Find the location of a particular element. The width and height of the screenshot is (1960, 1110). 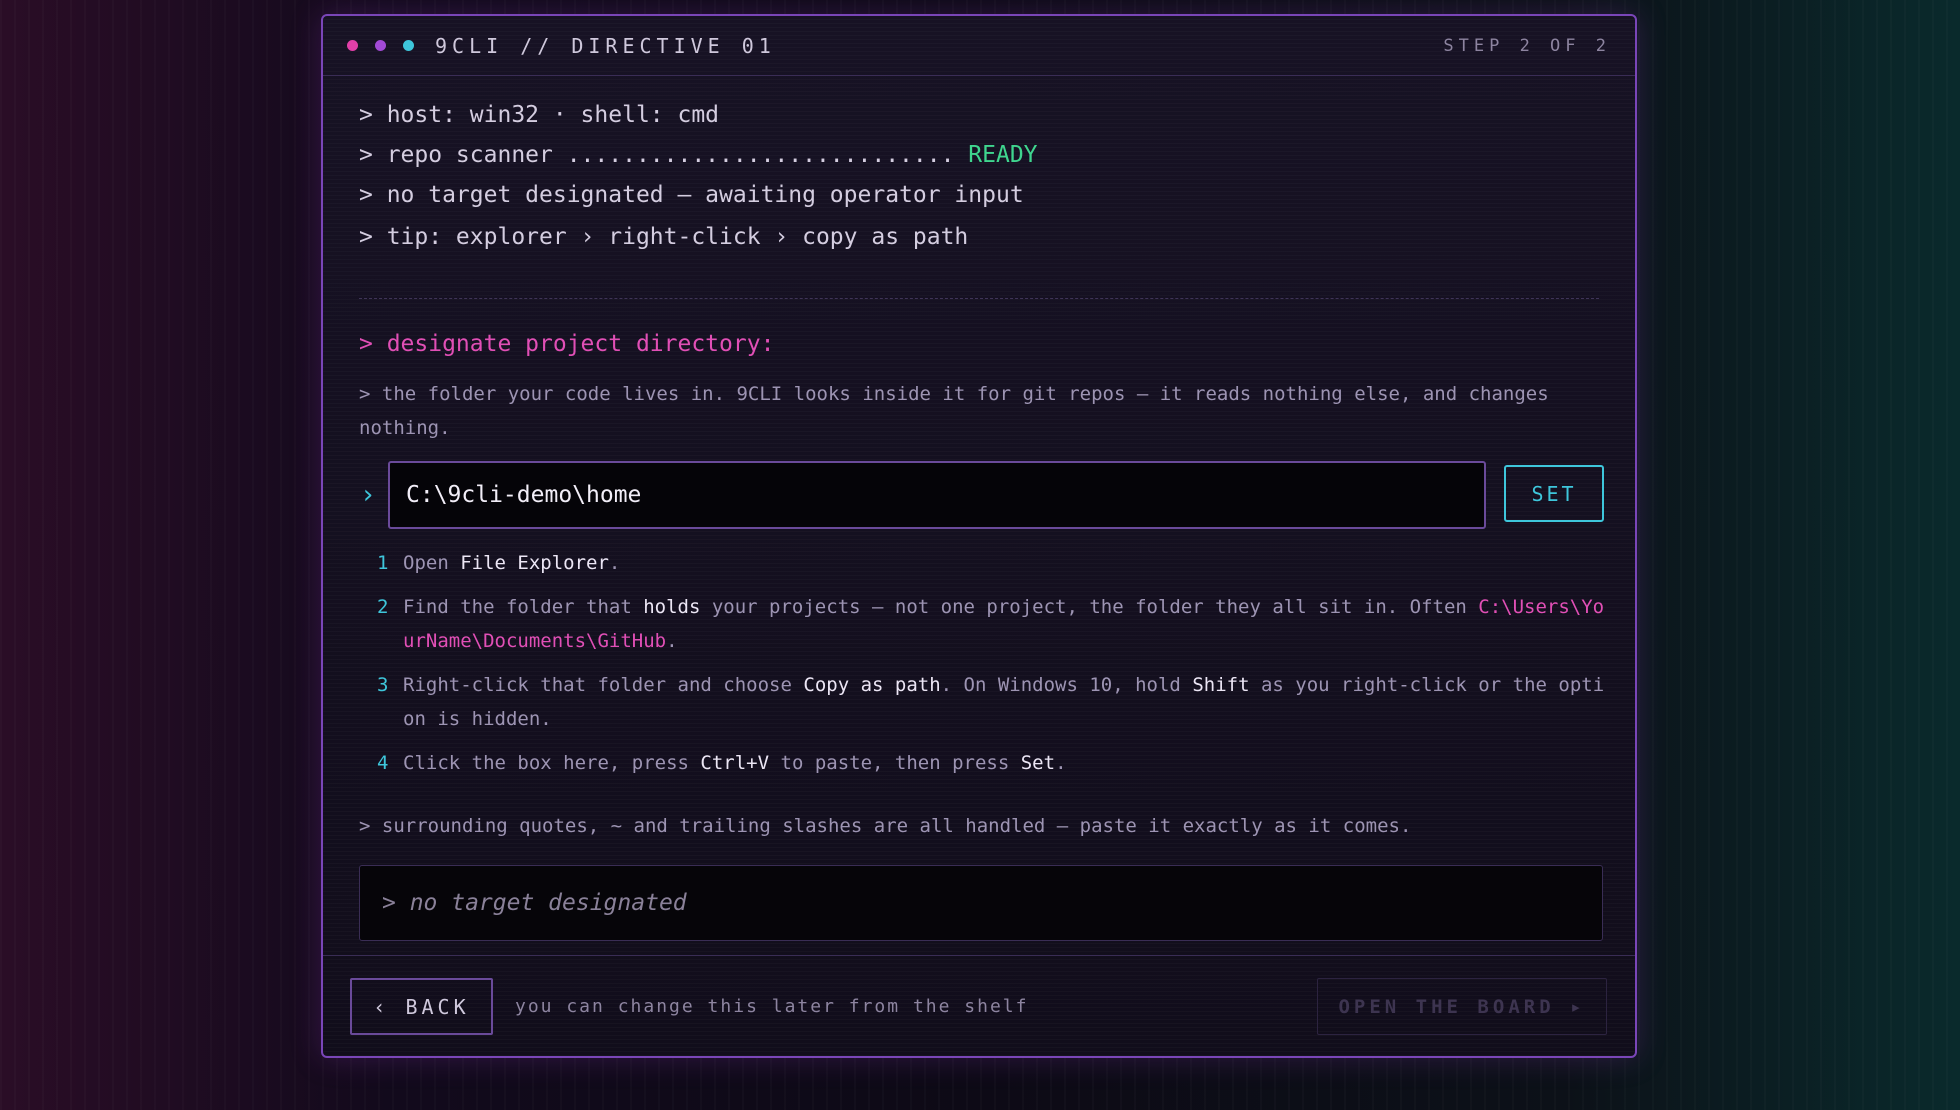

open-board-button: OPEN THE BOARD ▸ is located at coordinates (1462, 1006).